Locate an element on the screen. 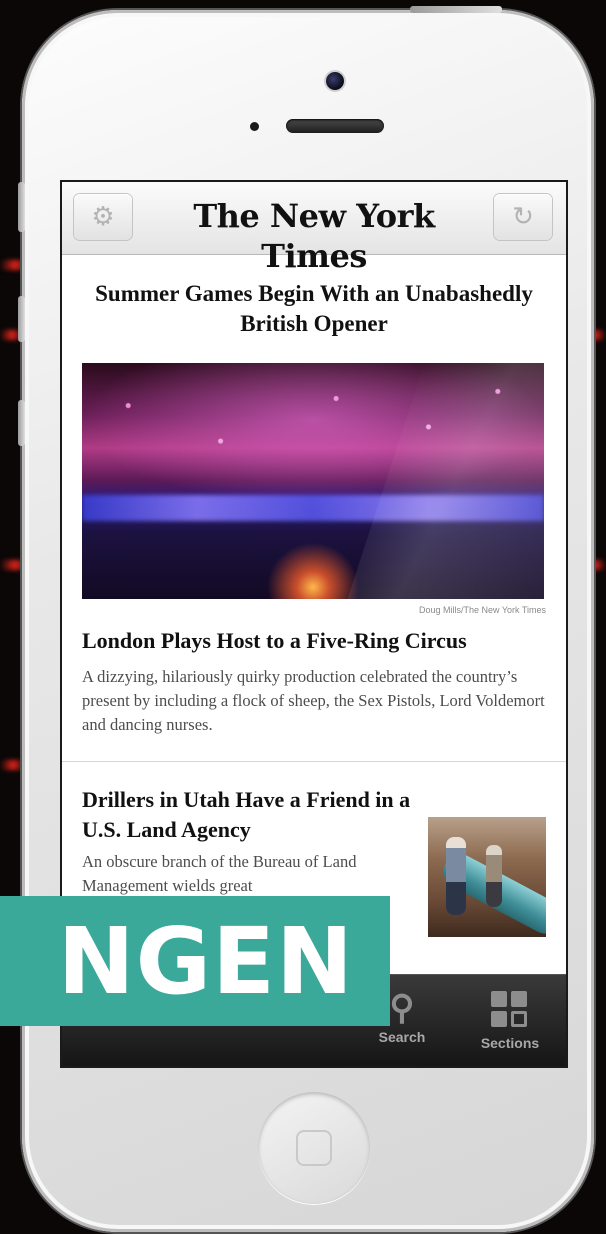  gear-icon: ⚙ is located at coordinates (103, 217).